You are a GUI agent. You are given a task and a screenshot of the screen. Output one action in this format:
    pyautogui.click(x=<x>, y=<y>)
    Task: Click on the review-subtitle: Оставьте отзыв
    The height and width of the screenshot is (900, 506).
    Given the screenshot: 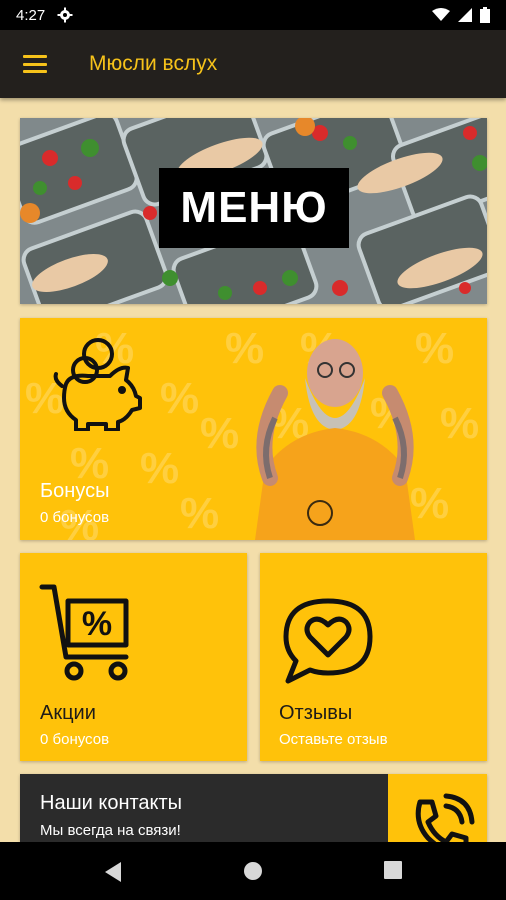 What is the action you would take?
    pyautogui.click(x=333, y=739)
    